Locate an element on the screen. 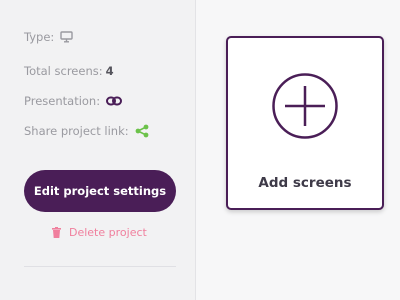 The height and width of the screenshot is (300, 400). type-row: Type: is located at coordinates (48, 37).